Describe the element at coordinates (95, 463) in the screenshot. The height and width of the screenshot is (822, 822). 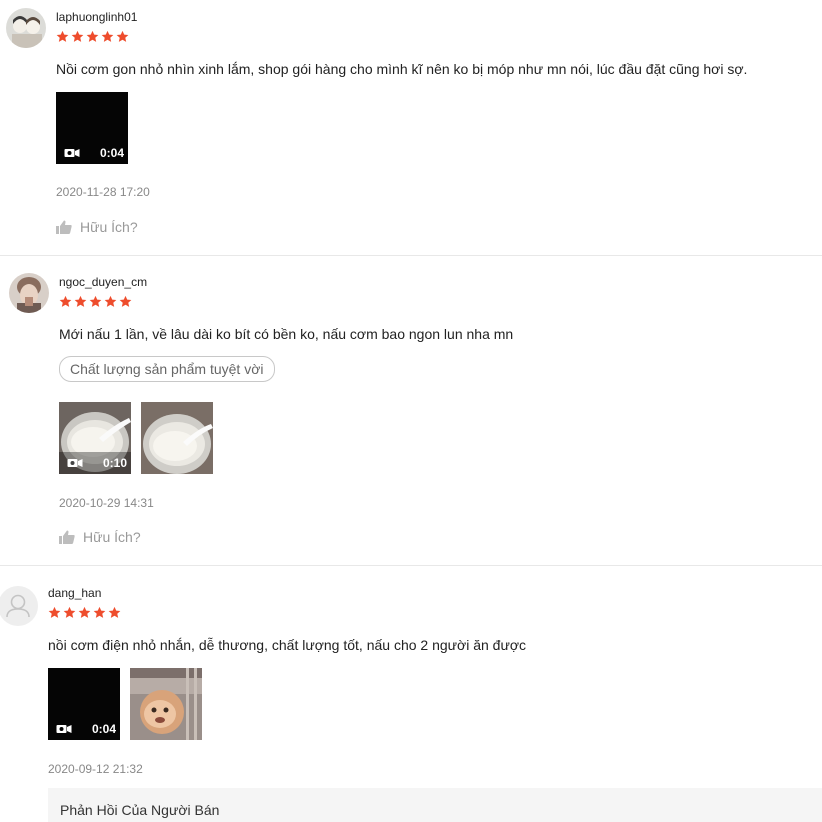
I see `video-overlay: 0:10` at that location.